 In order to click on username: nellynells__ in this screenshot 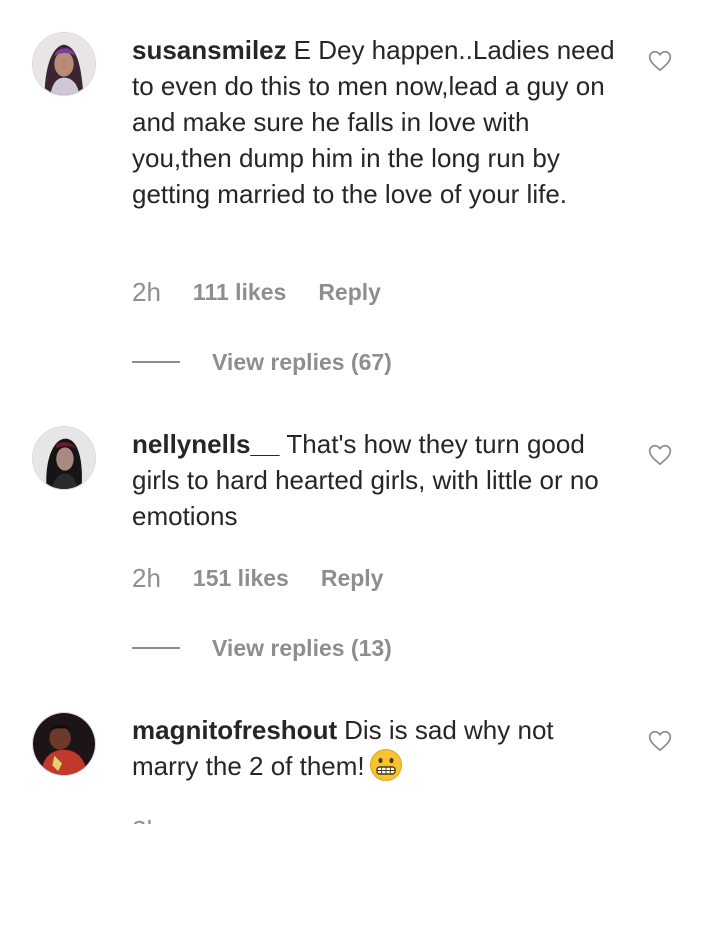, I will do `click(205, 444)`.